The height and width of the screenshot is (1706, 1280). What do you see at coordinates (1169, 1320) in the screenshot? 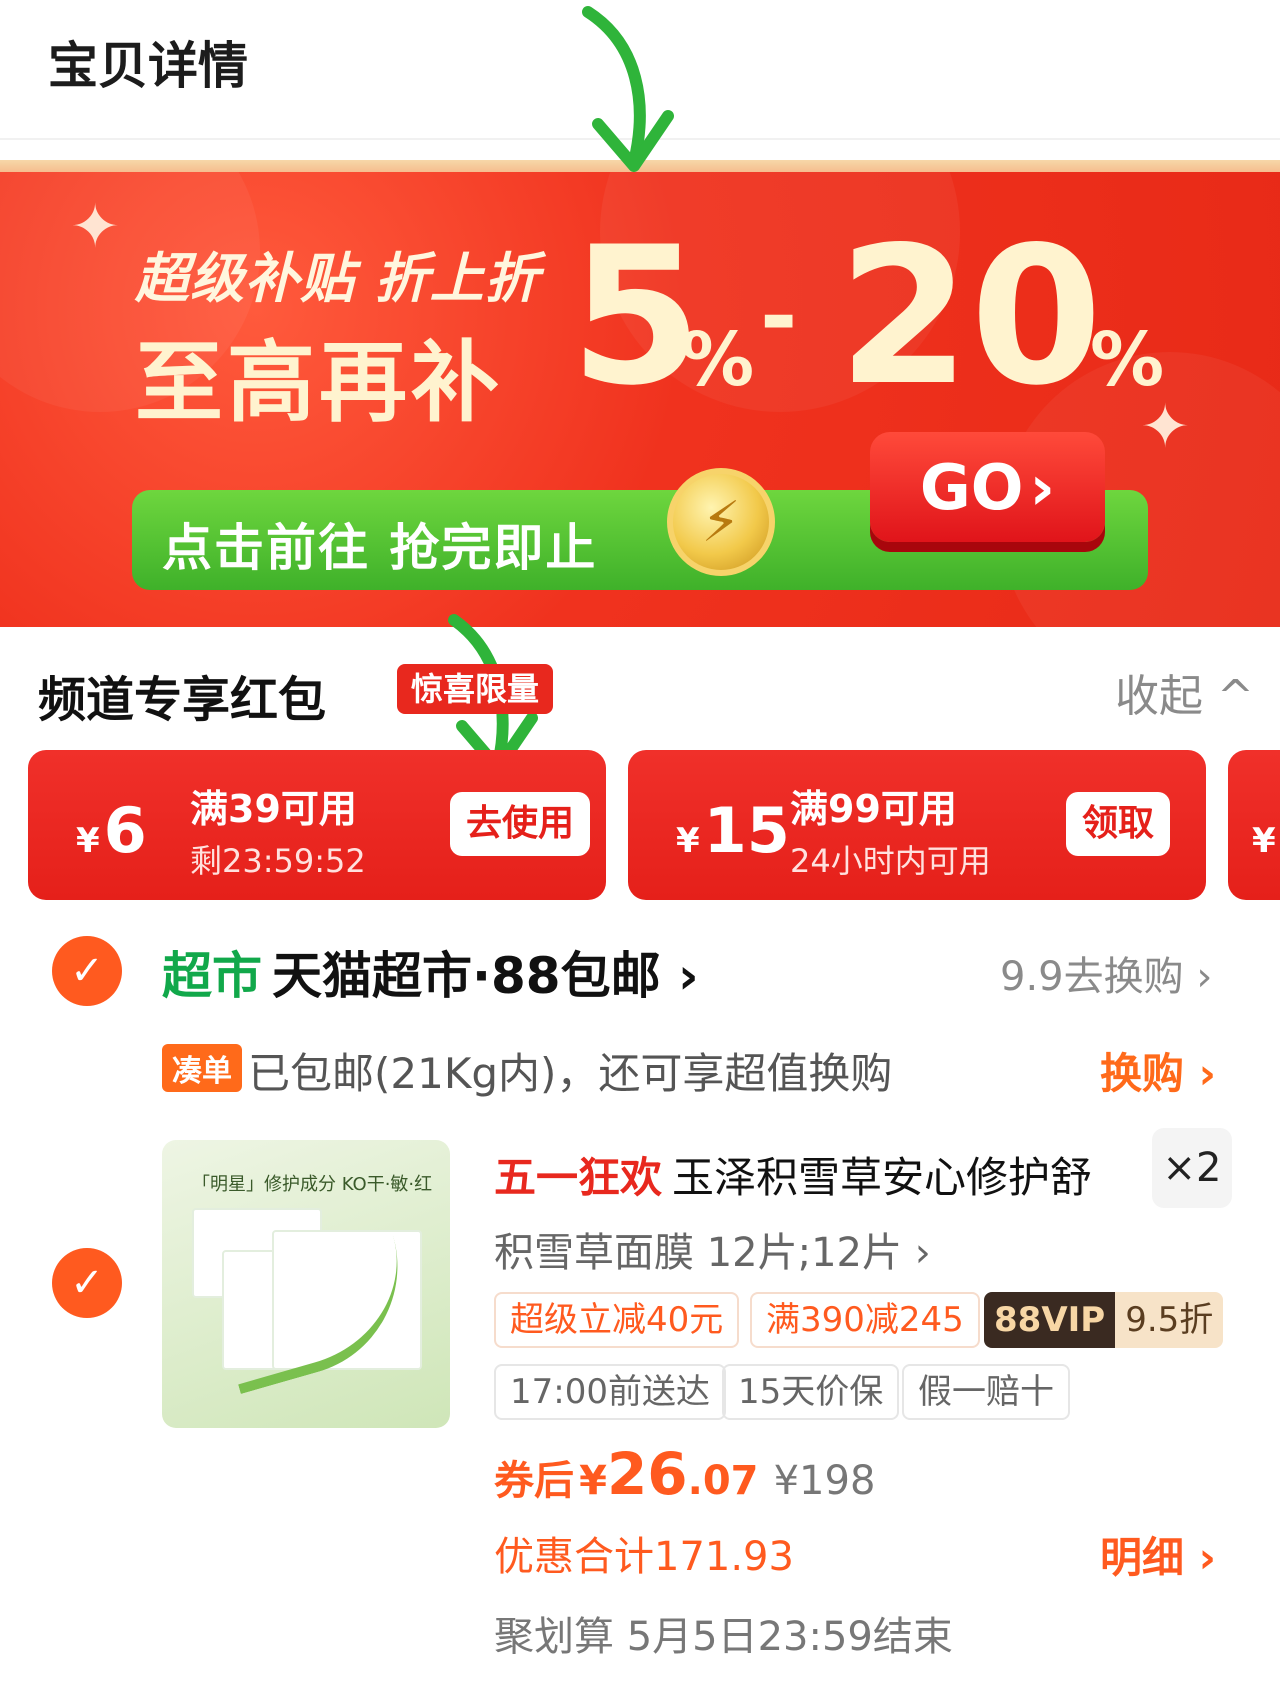
I see `vip-discount: 9.5折` at bounding box center [1169, 1320].